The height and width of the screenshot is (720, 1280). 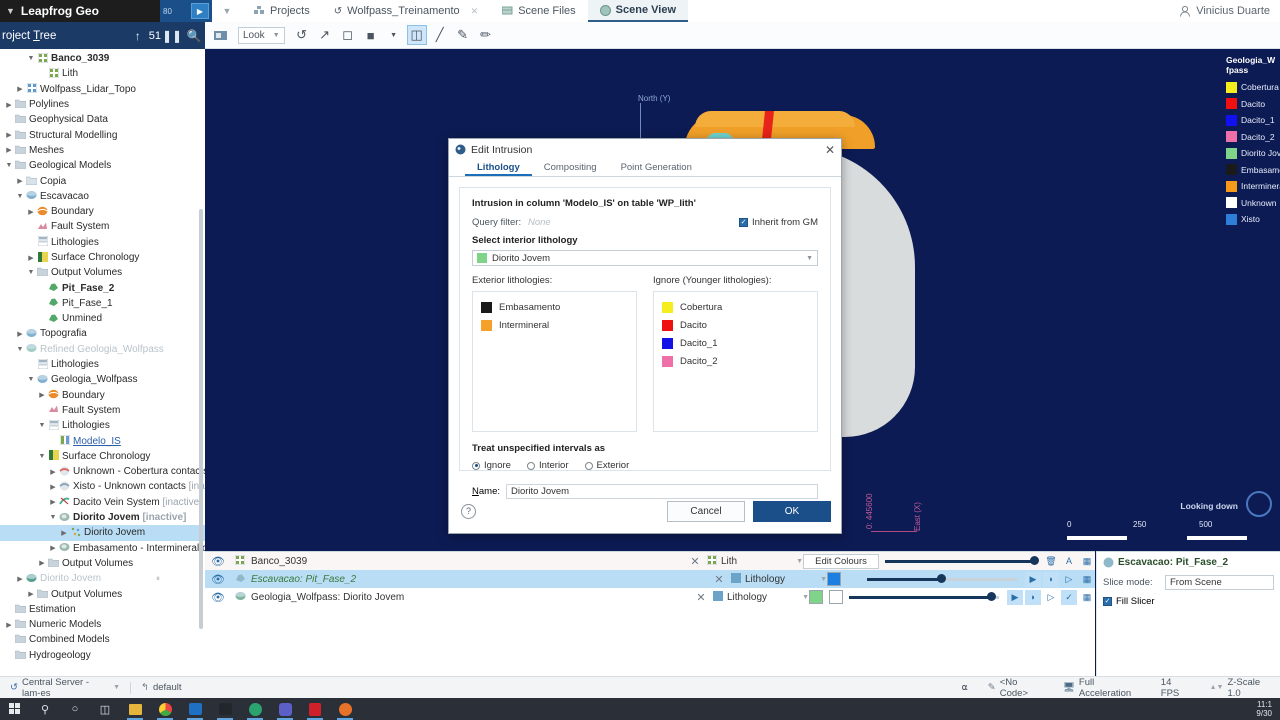 I want to click on cancel-button: Cancel, so click(x=706, y=511).